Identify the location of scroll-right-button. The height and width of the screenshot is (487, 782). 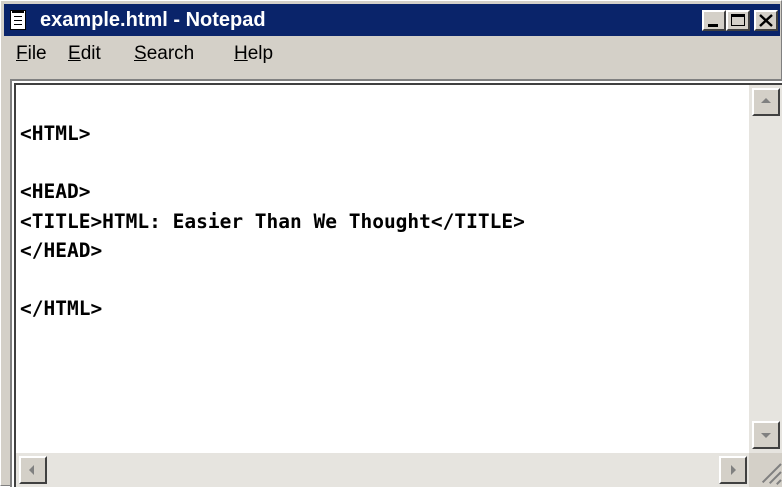
(733, 470).